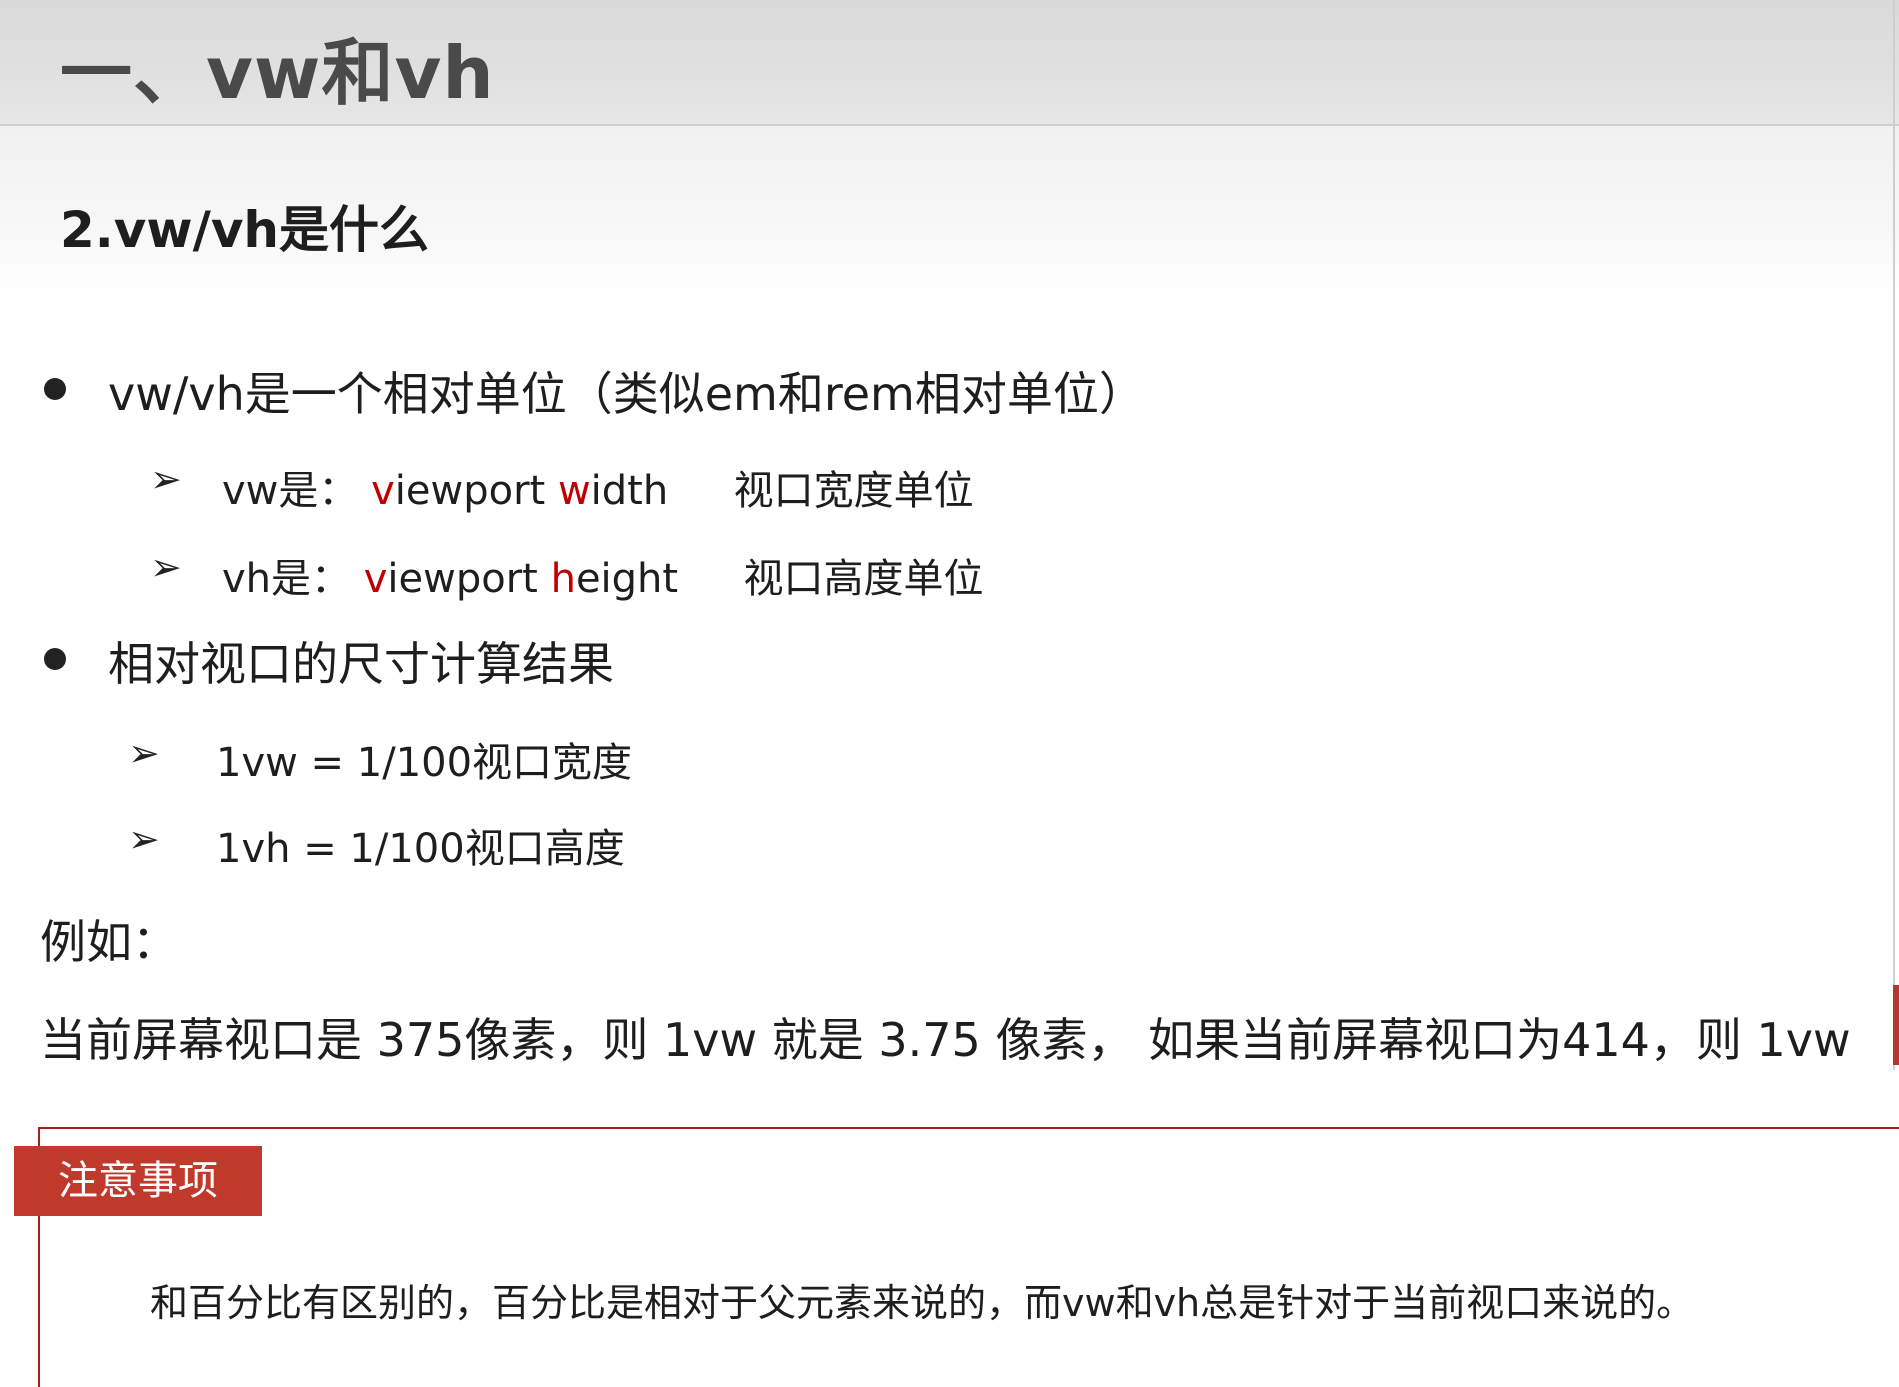  What do you see at coordinates (109, 942) in the screenshot?
I see `example-label: 例如：` at bounding box center [109, 942].